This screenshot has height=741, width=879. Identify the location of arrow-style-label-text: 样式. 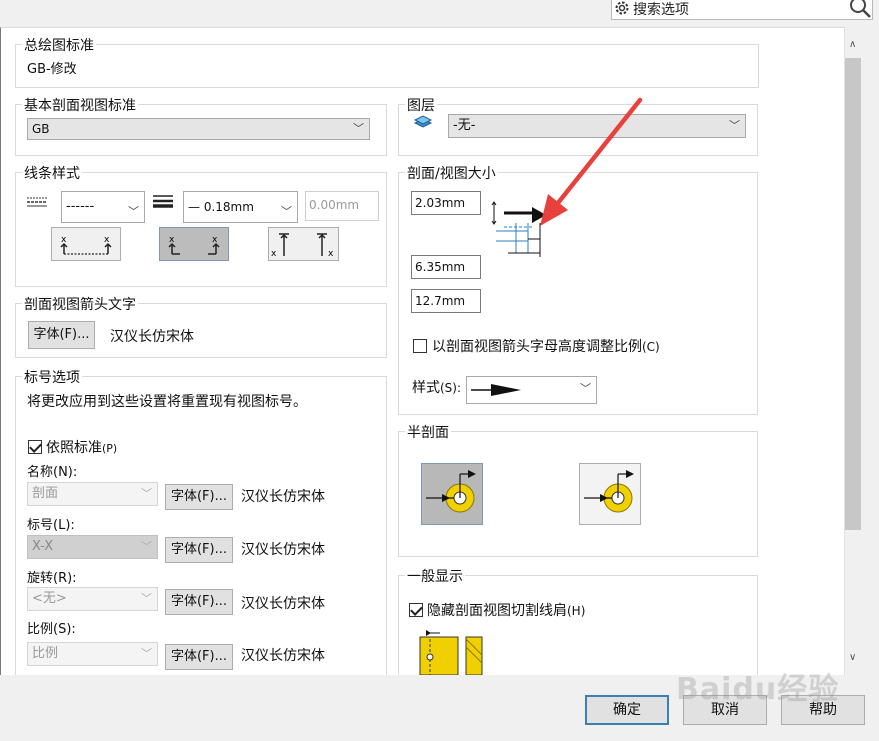
(426, 388).